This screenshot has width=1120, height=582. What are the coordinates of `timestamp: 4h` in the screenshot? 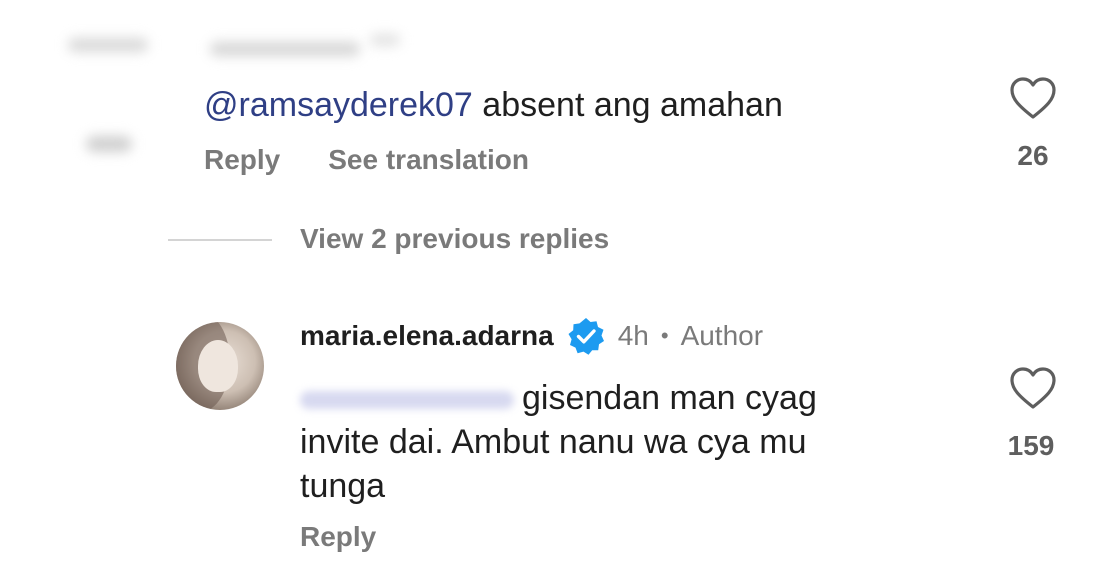 It's located at (633, 335).